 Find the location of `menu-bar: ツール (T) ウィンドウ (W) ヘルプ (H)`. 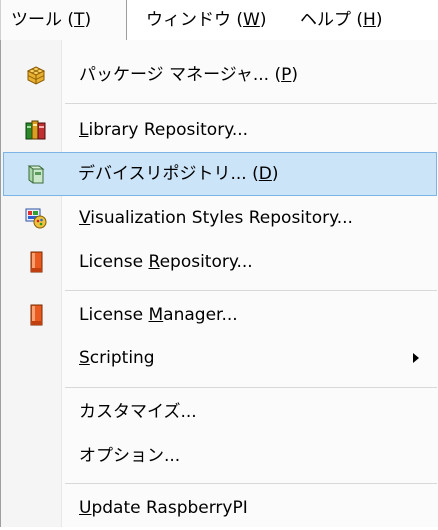

menu-bar: ツール (T) ウィンドウ (W) ヘルプ (H) is located at coordinates (219, 20).